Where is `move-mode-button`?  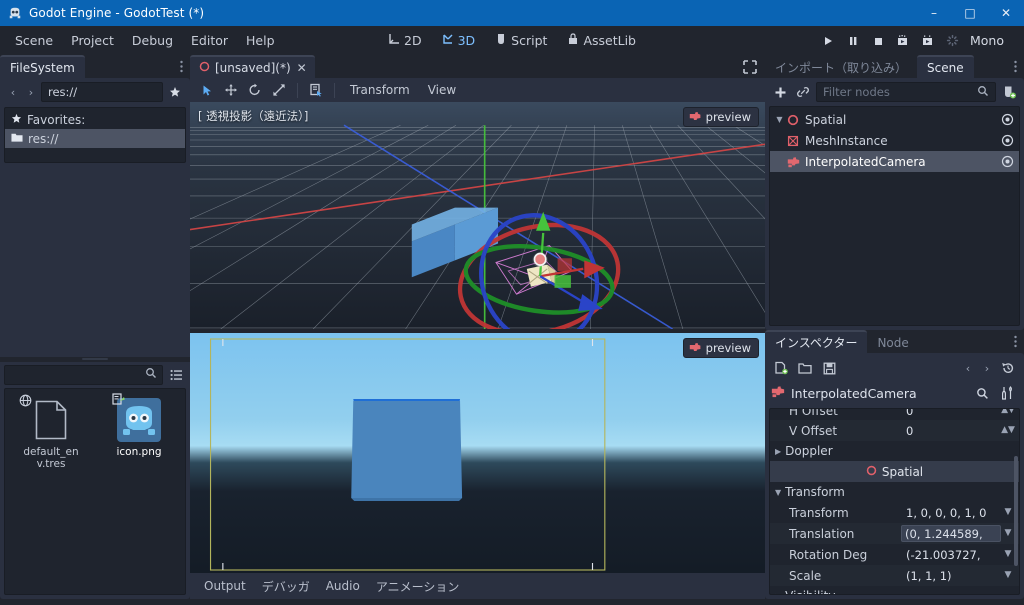 move-mode-button is located at coordinates (231, 90).